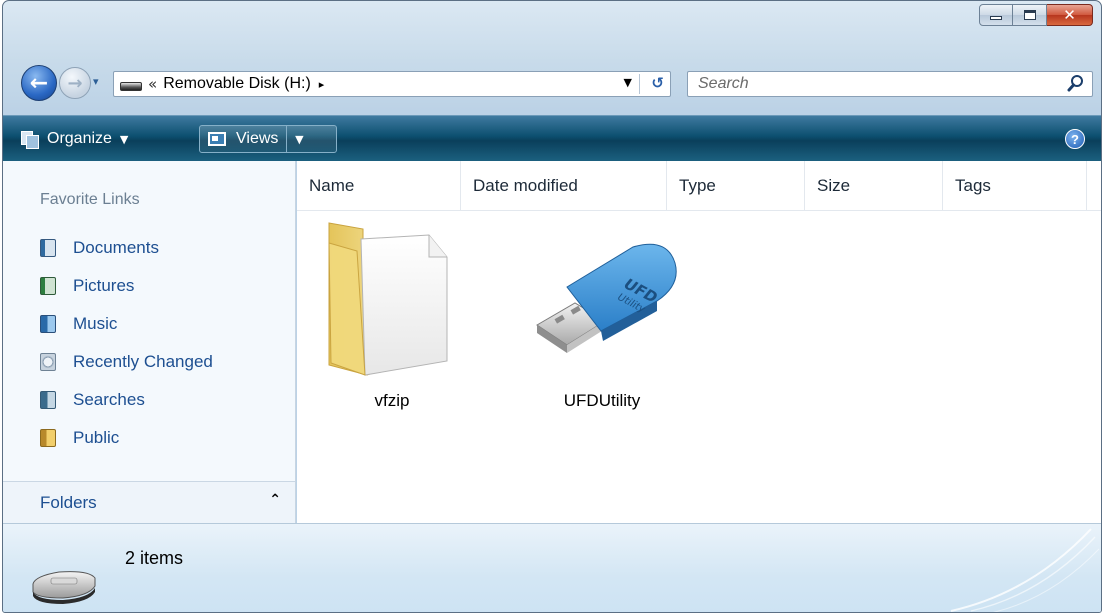 The image size is (1104, 615). What do you see at coordinates (48, 438) in the screenshot?
I see `public-icon` at bounding box center [48, 438].